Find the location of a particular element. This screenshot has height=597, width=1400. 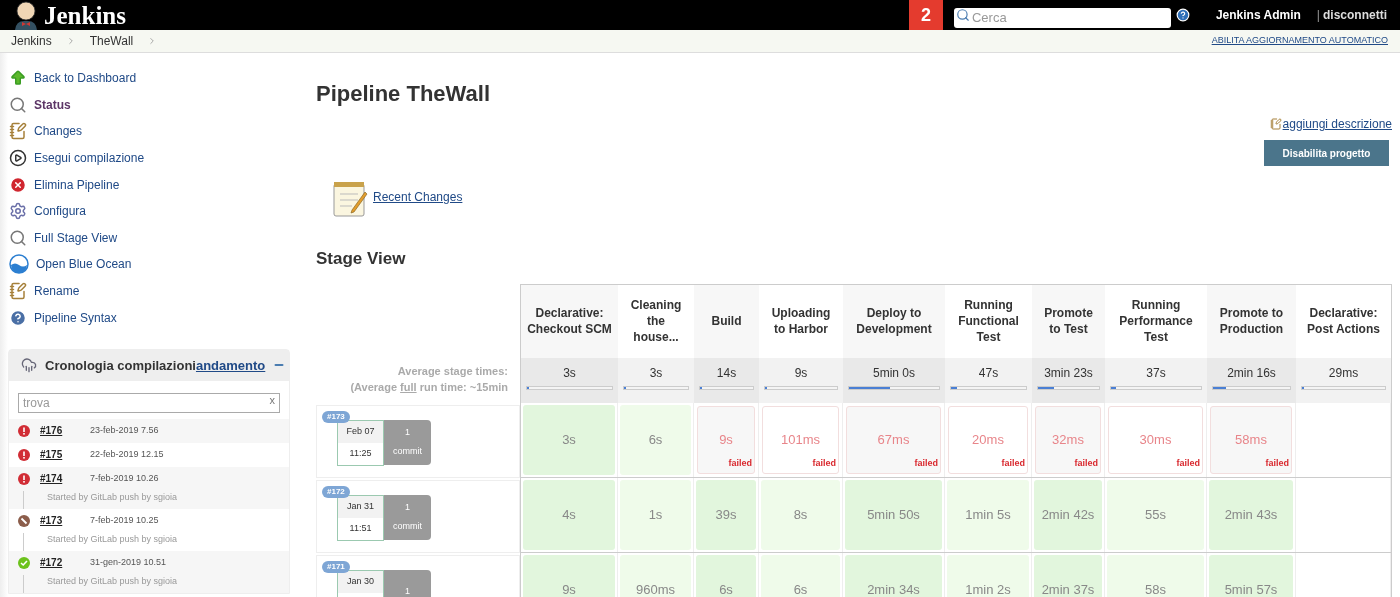

search-icon is located at coordinates (962, 15).